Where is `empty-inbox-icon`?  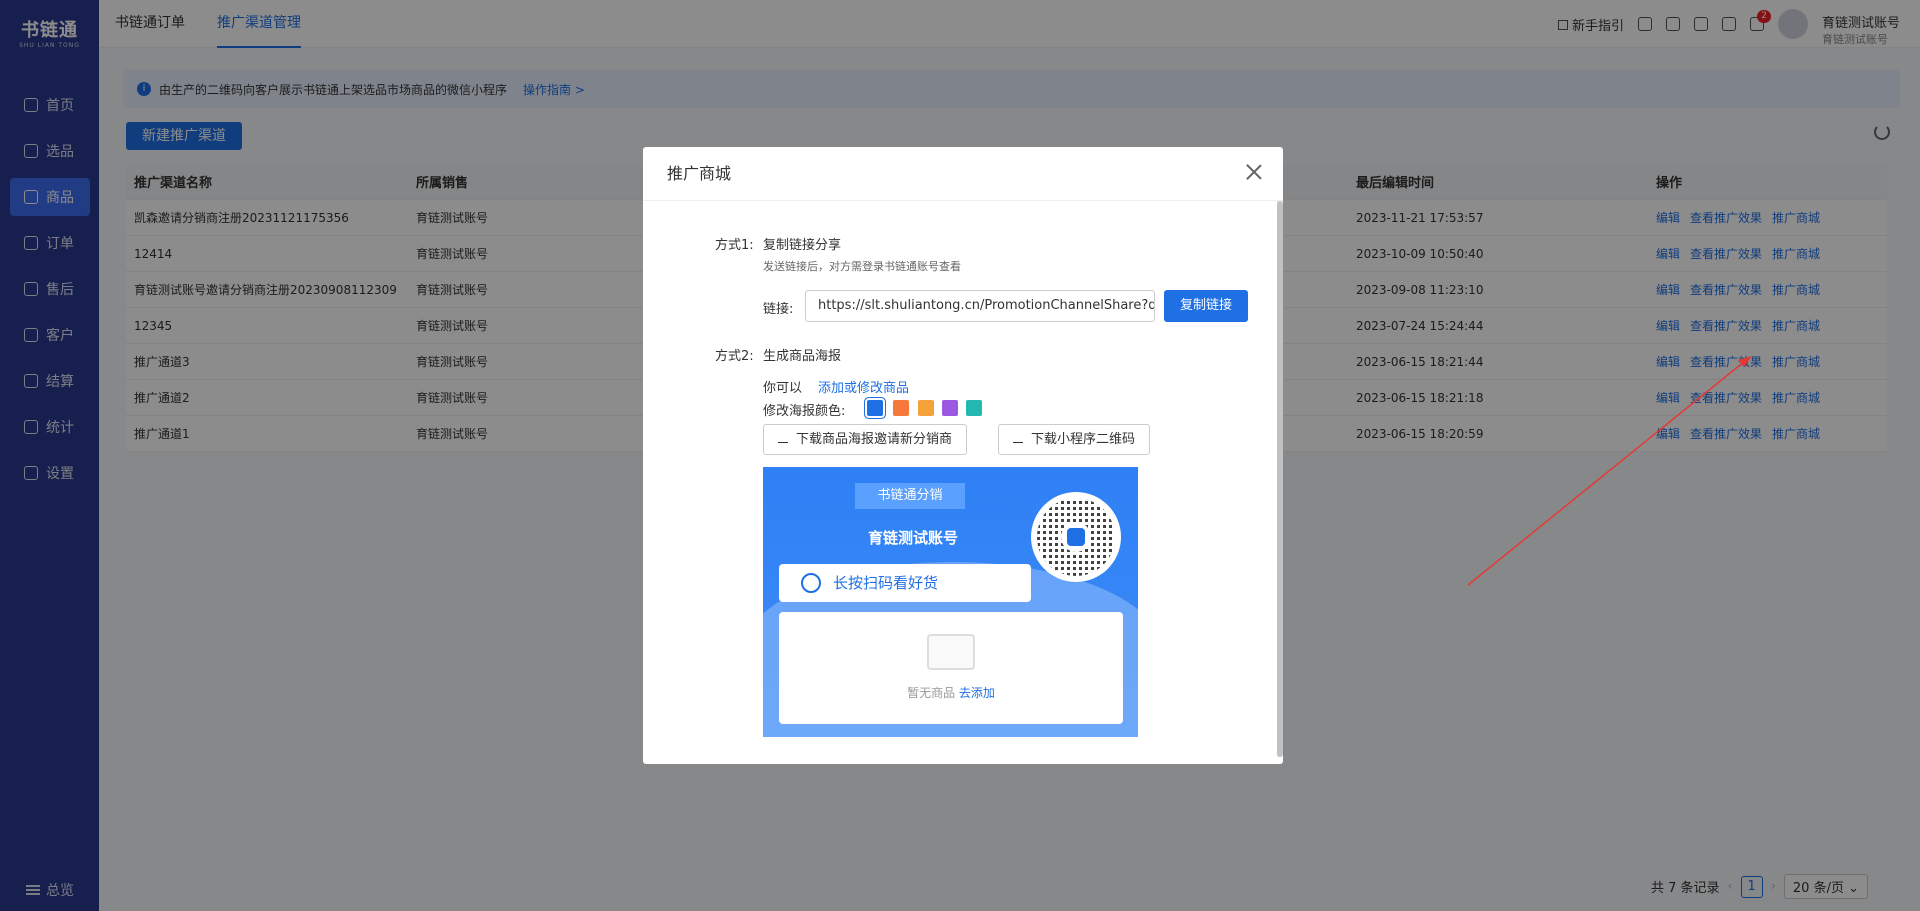 empty-inbox-icon is located at coordinates (951, 652).